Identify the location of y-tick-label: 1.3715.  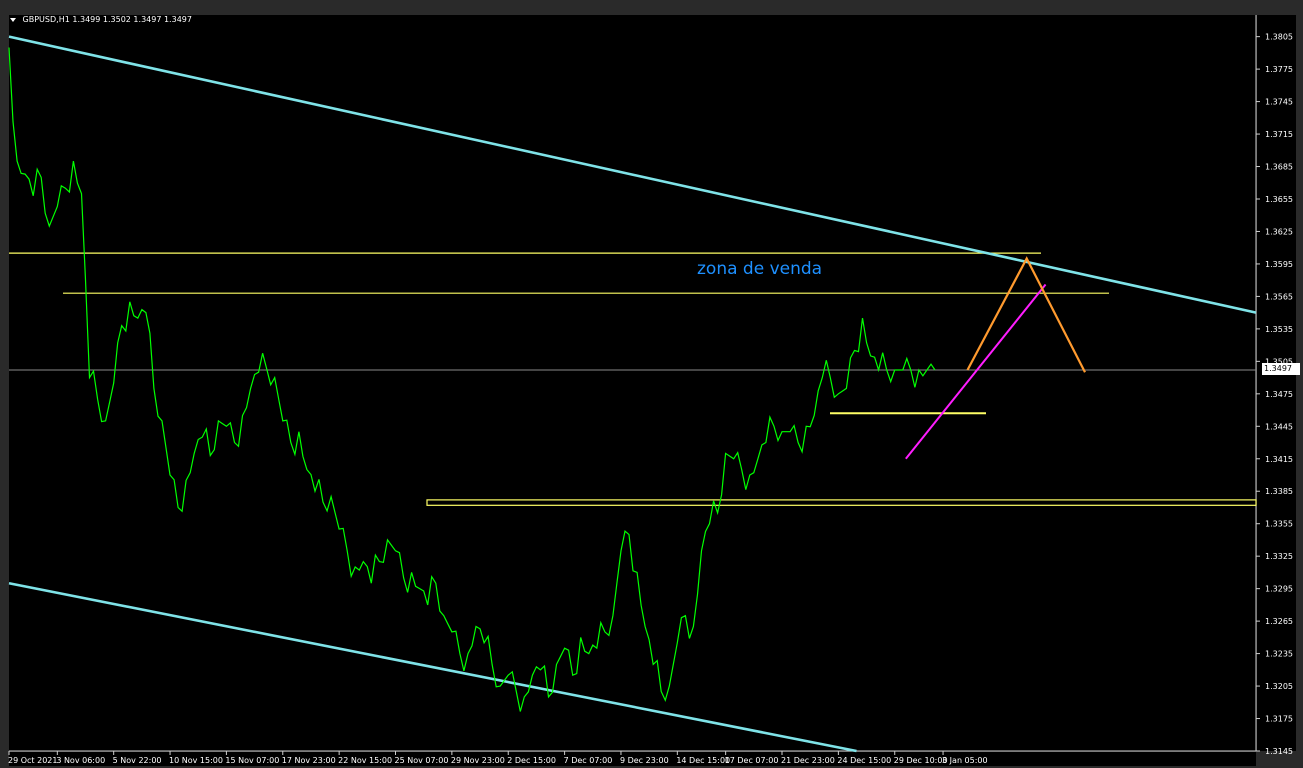
(1279, 134).